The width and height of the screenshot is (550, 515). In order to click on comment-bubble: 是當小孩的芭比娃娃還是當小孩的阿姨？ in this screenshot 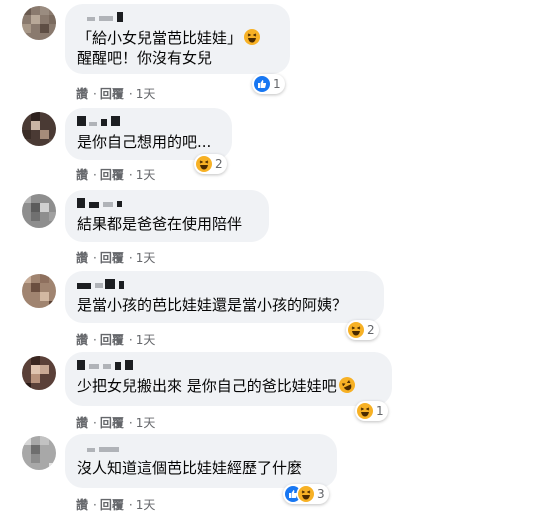, I will do `click(224, 297)`.